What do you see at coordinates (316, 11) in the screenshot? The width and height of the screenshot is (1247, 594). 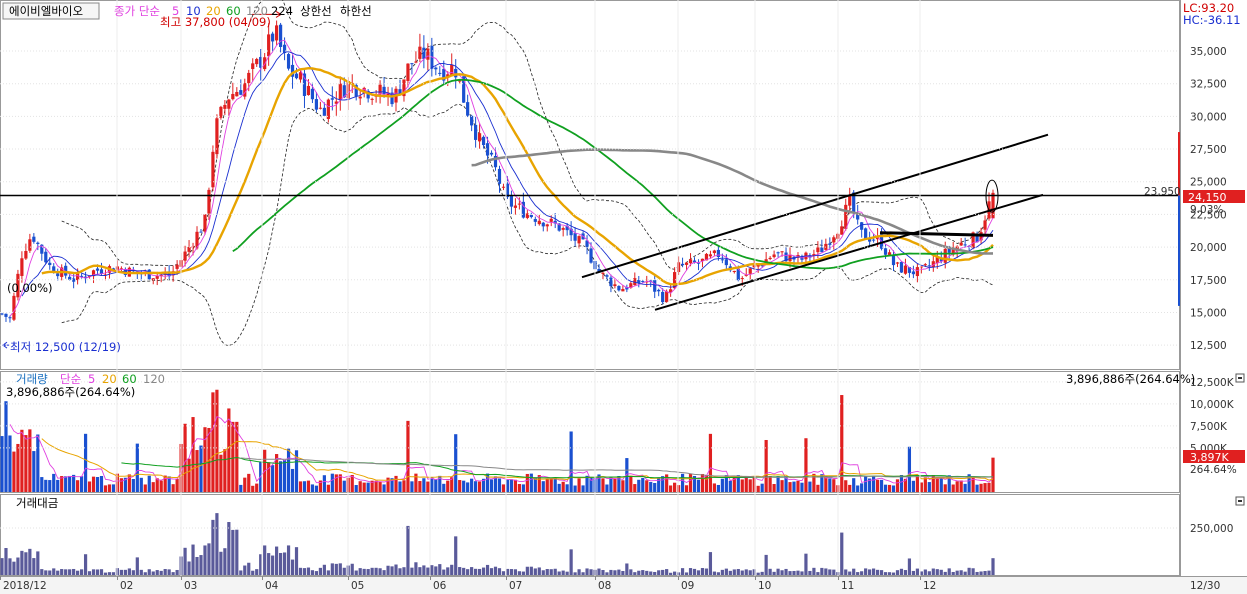 I see `upper-line-label: 상한선` at bounding box center [316, 11].